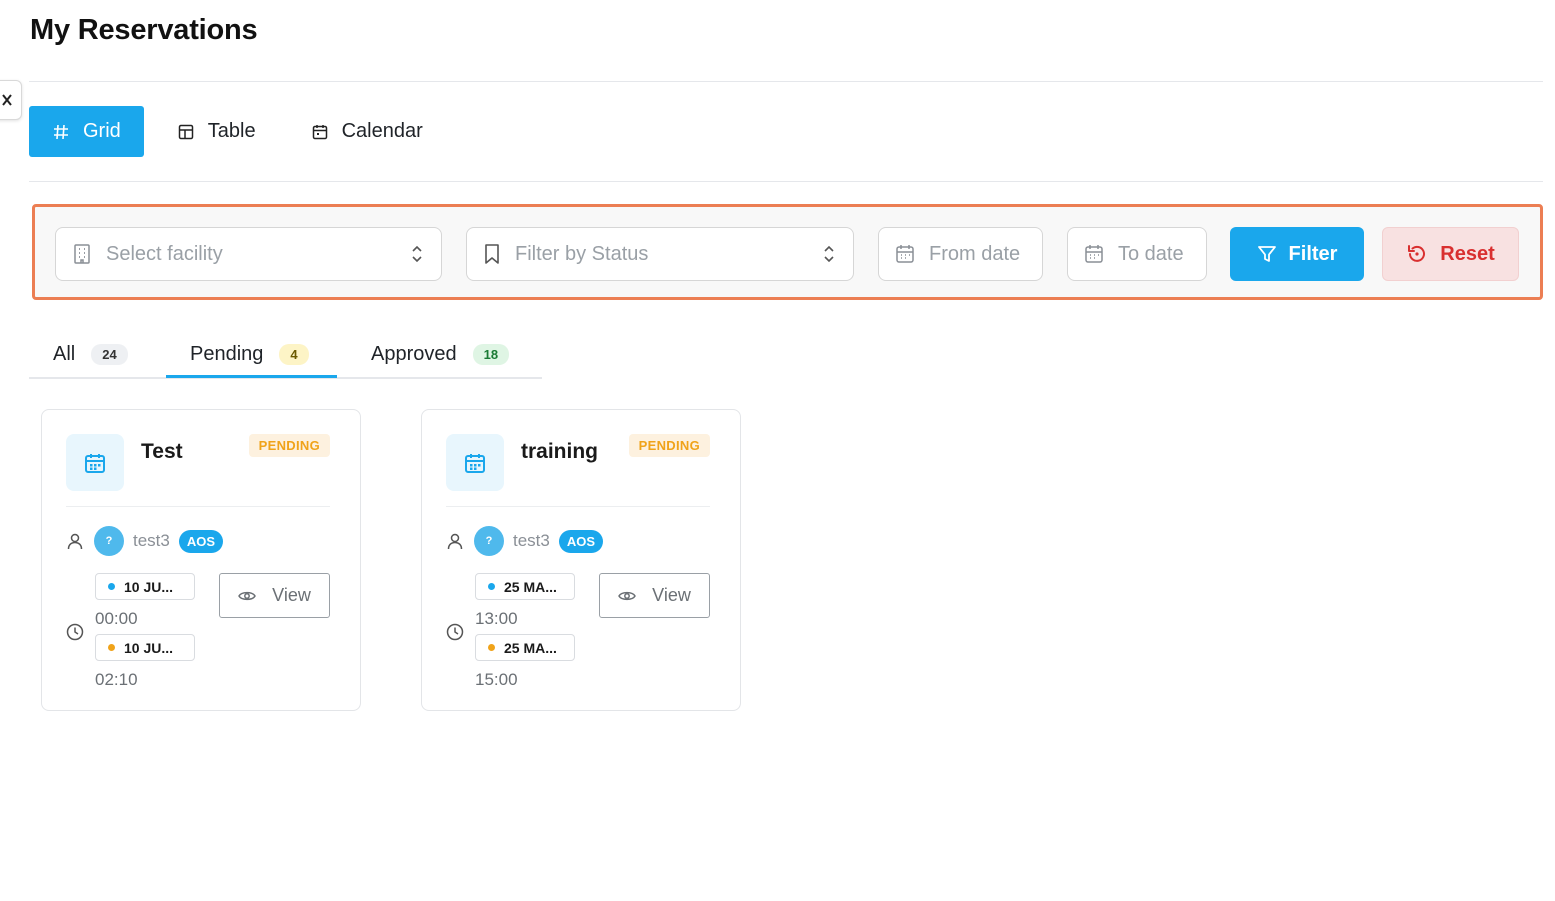 Image resolution: width=1555 pixels, height=901 pixels. I want to click on view-switcher: Grid Table Calendar, so click(242, 131).